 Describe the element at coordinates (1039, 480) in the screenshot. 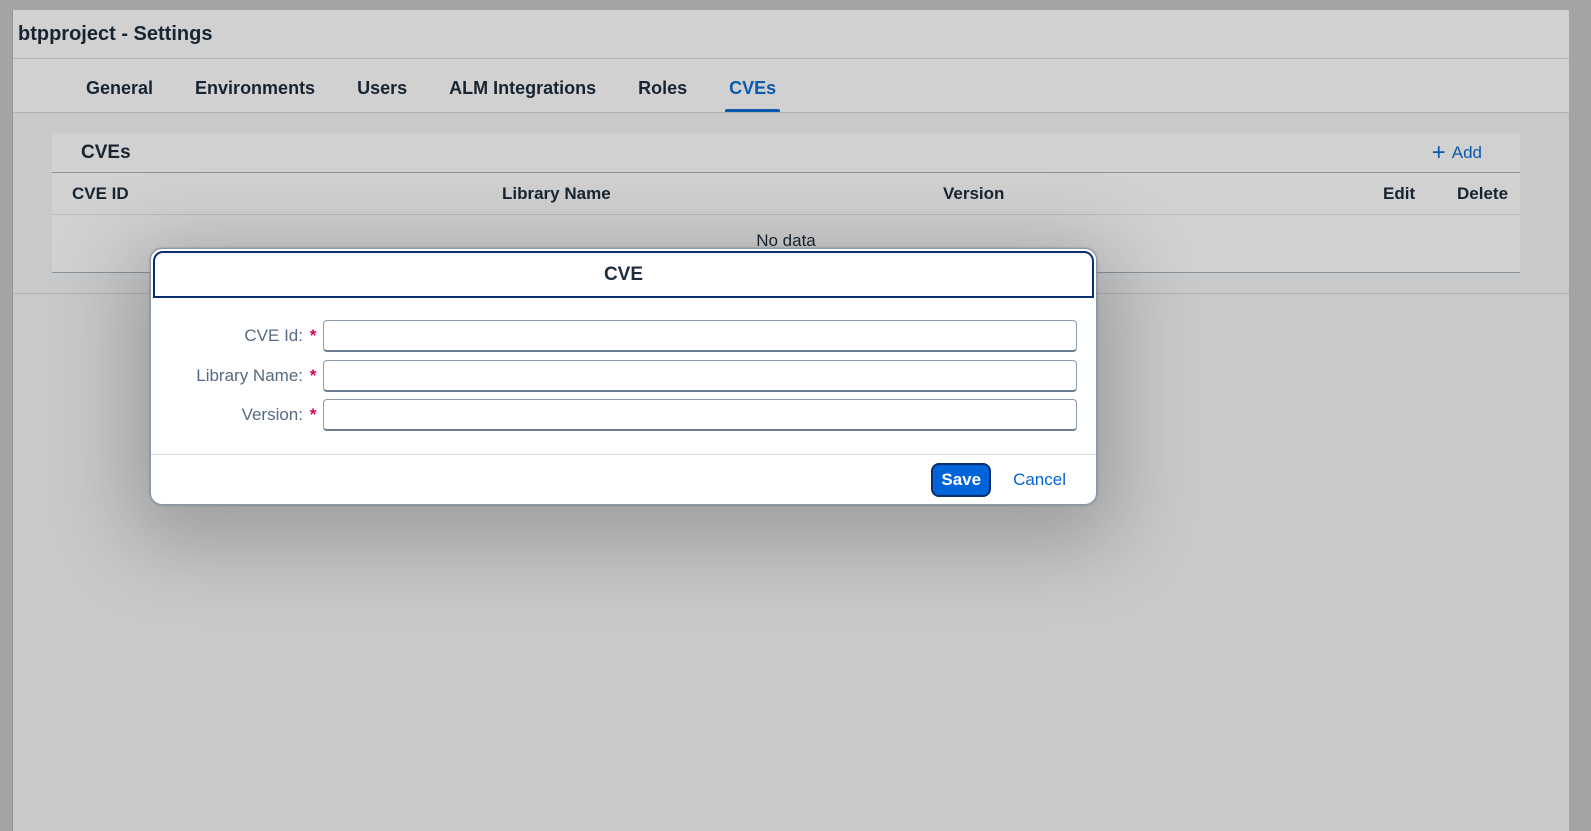

I see `cancel-button: Cancel` at that location.